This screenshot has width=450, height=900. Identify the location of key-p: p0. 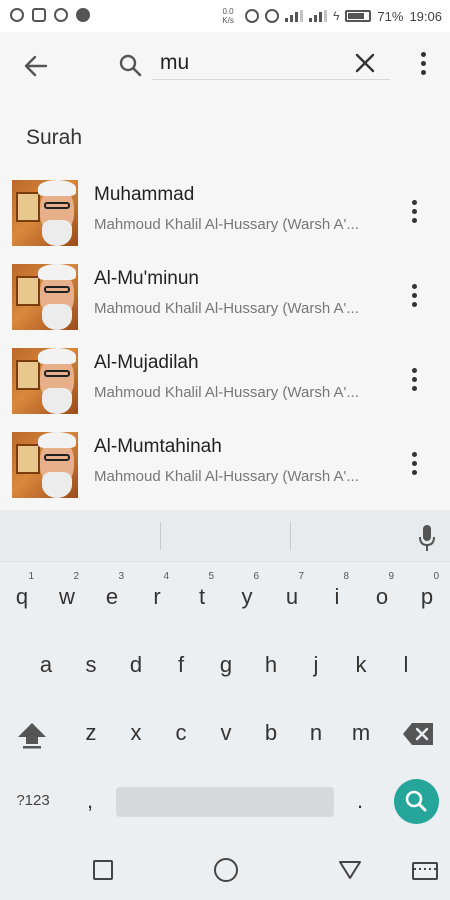
(427, 597).